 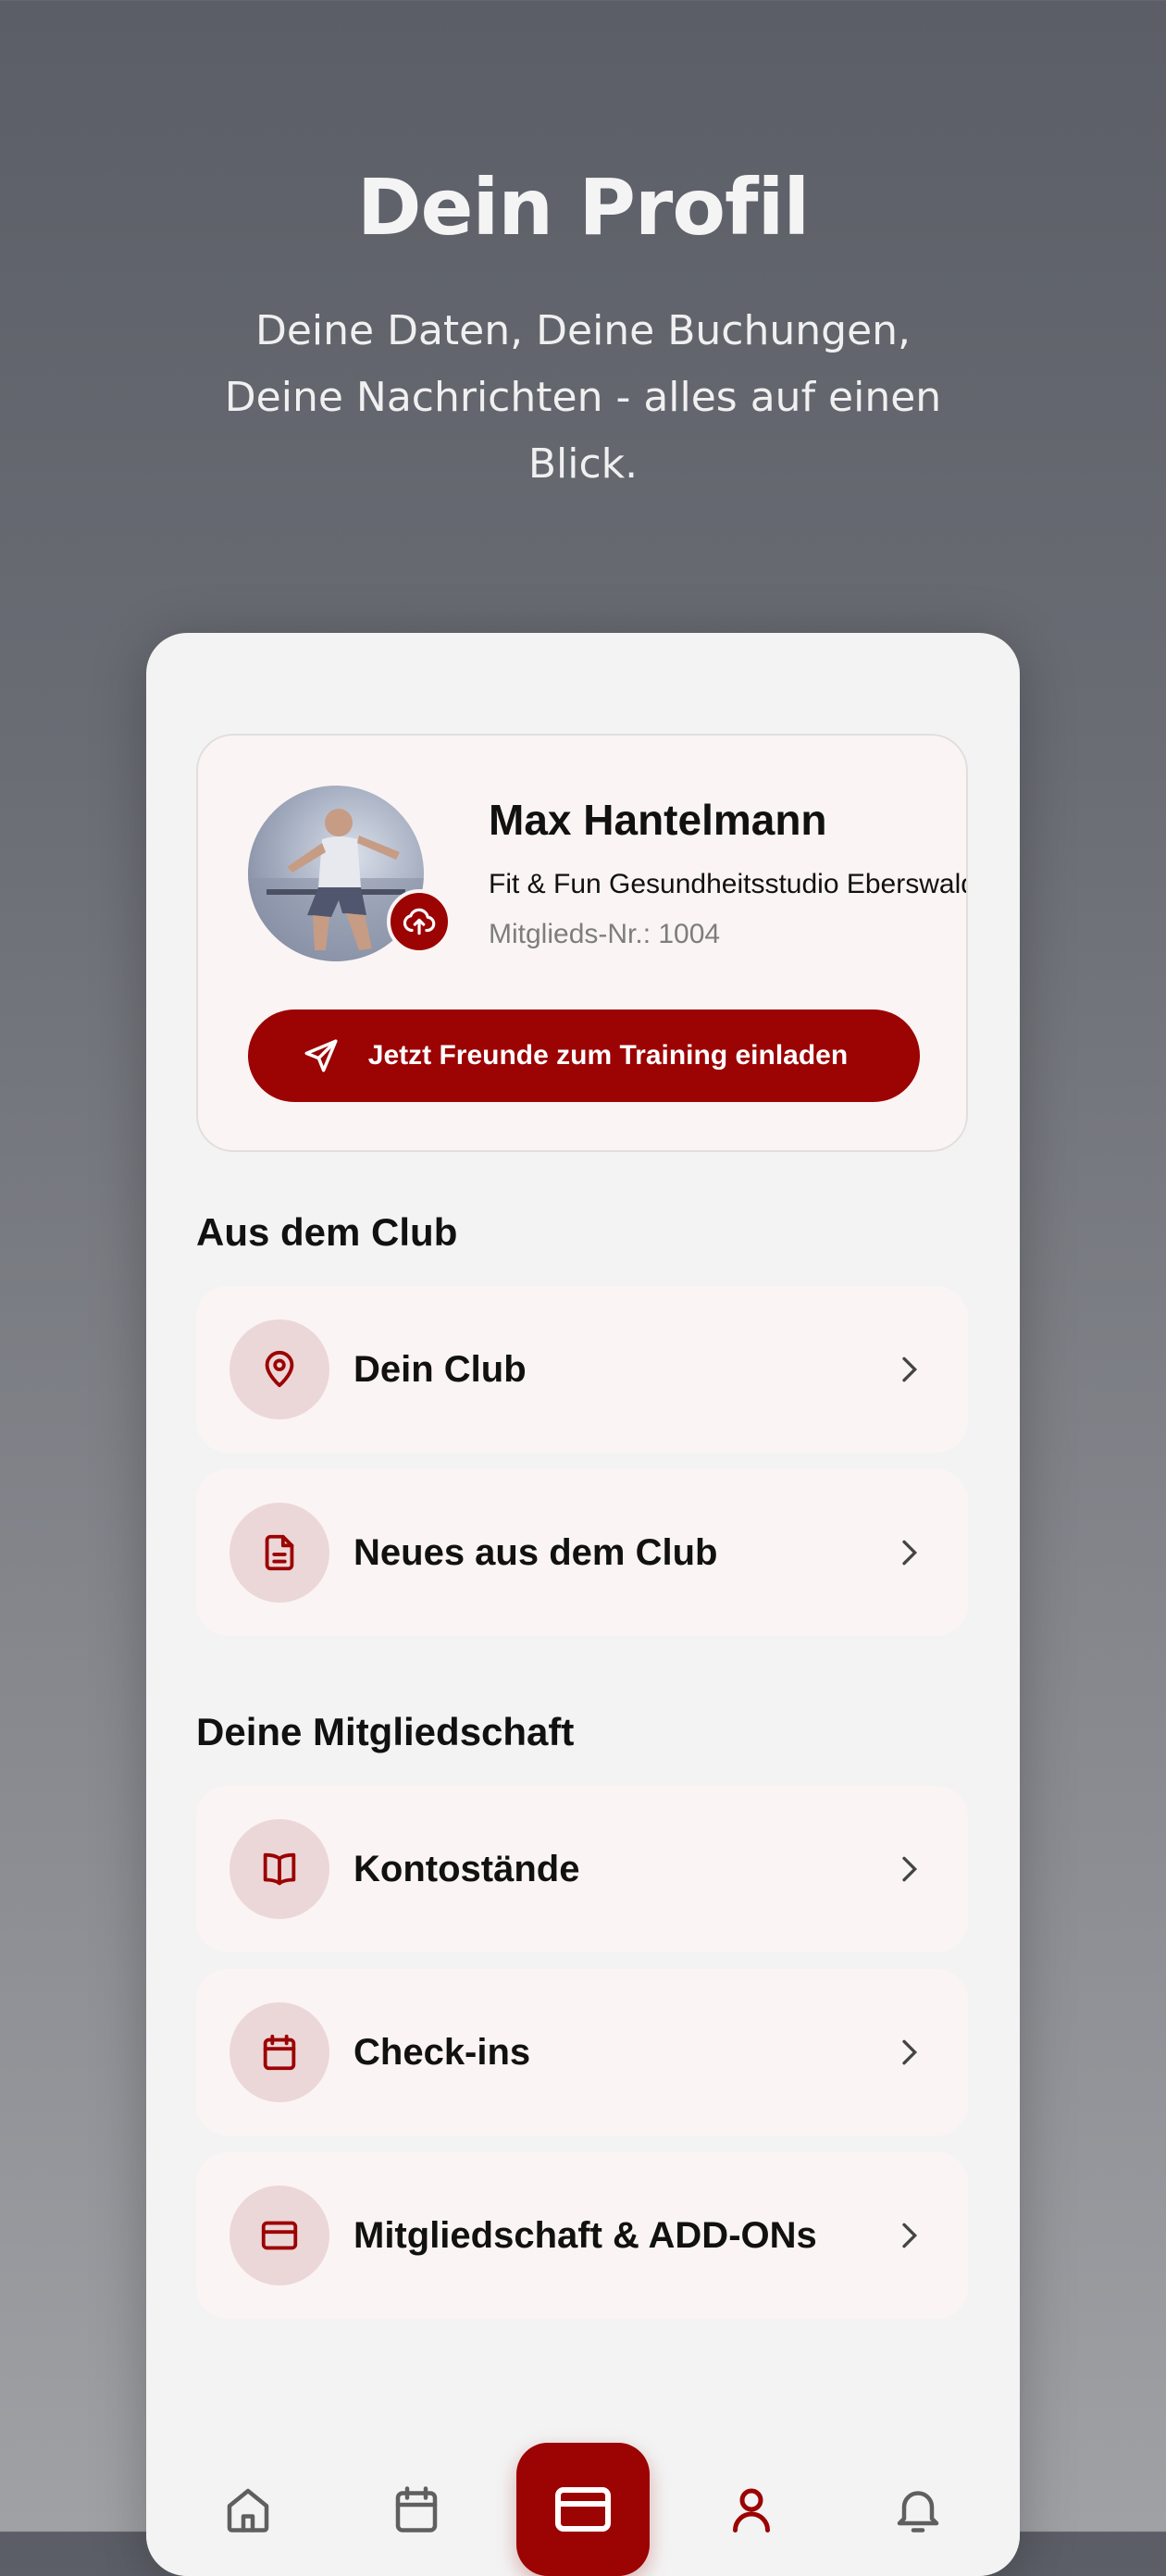 I want to click on bottom-tab-bar, so click(x=583, y=2464).